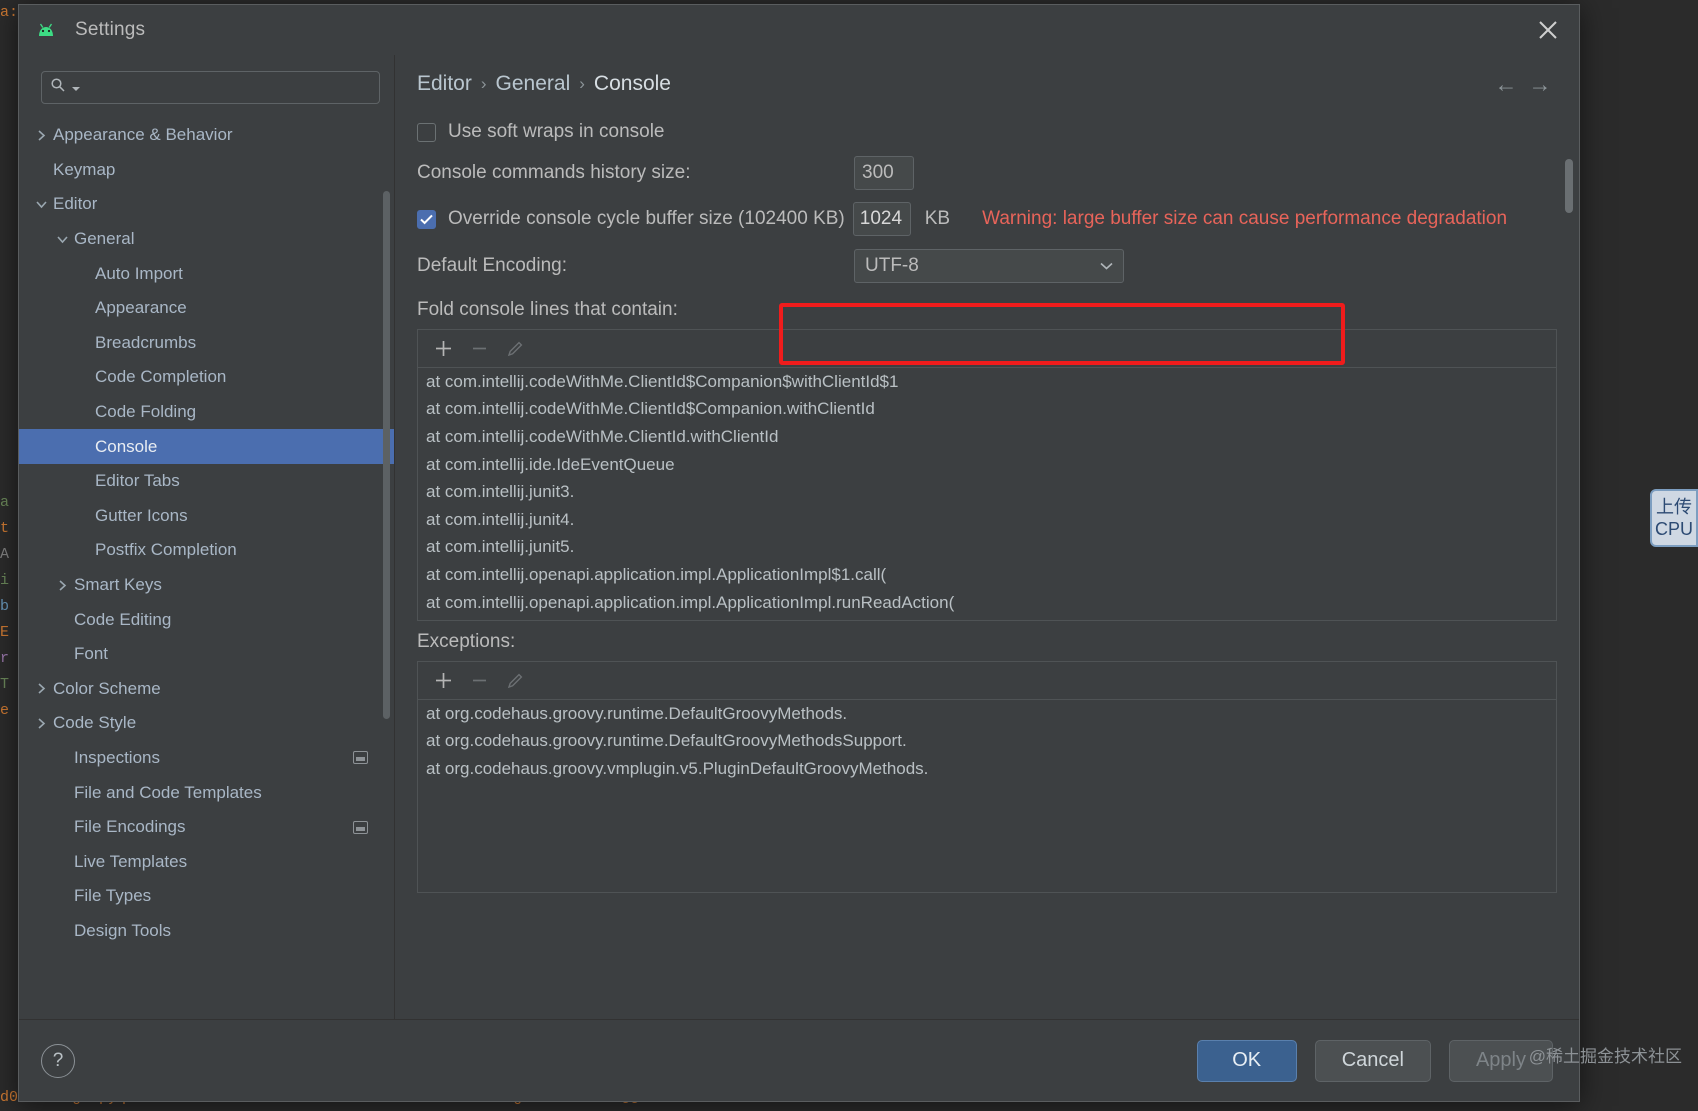 This screenshot has width=1698, height=1111. I want to click on sidebar-scrollbar-thumb, so click(386, 455).